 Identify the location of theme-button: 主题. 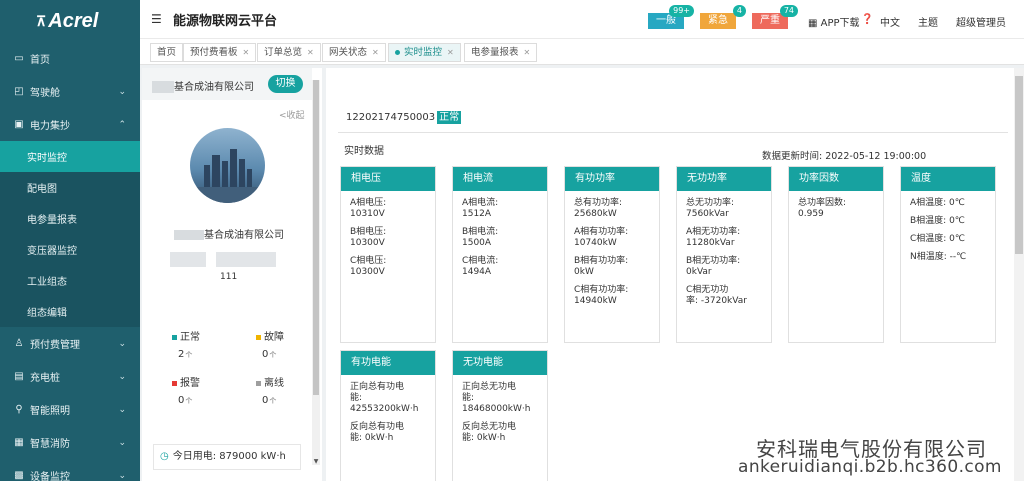
(928, 21).